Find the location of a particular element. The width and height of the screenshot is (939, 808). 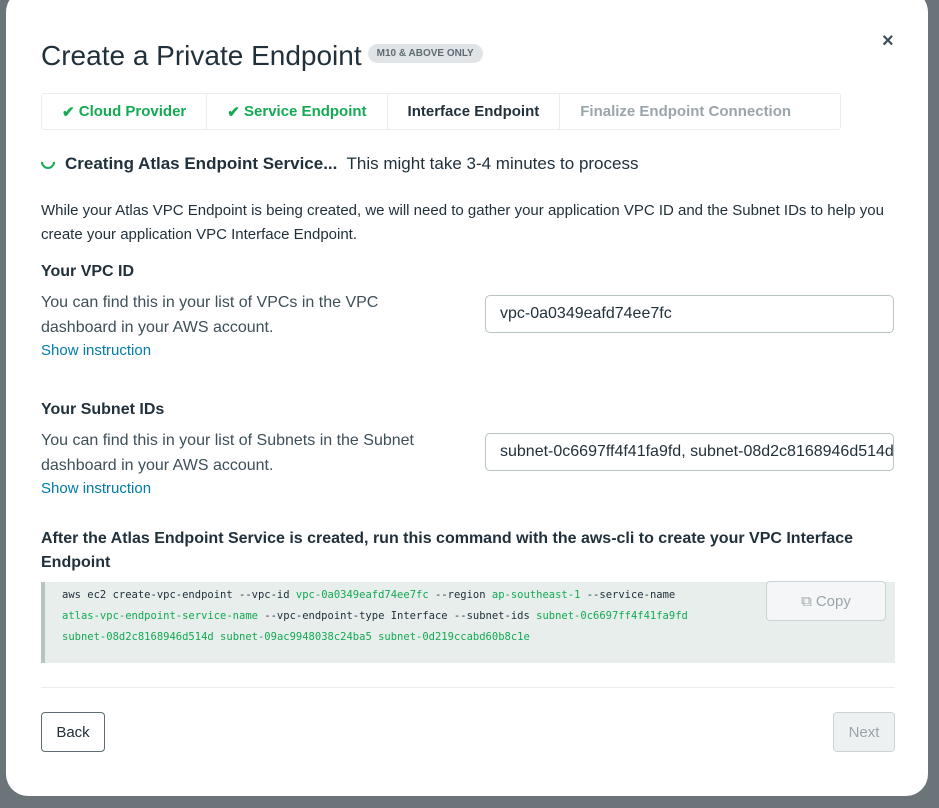

step-service-endpoint: ✔ Service Endpoint is located at coordinates (297, 111).